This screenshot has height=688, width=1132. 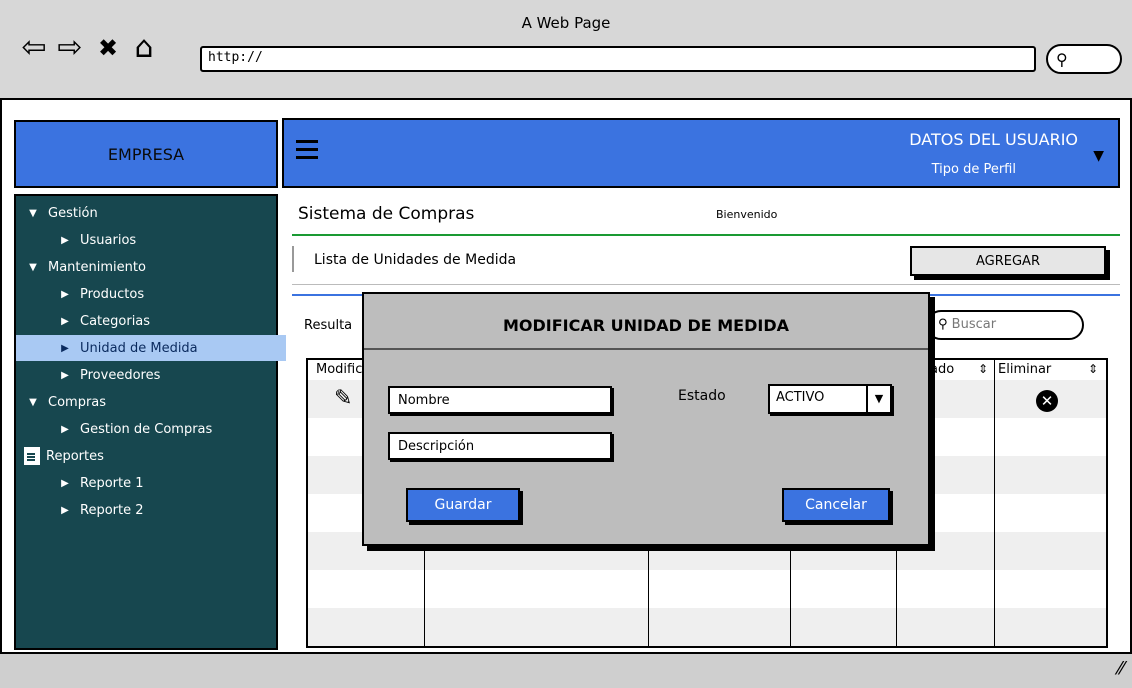 I want to click on modal-title: MODIFICAR UNIDAD DE MEDIDA, so click(x=646, y=325).